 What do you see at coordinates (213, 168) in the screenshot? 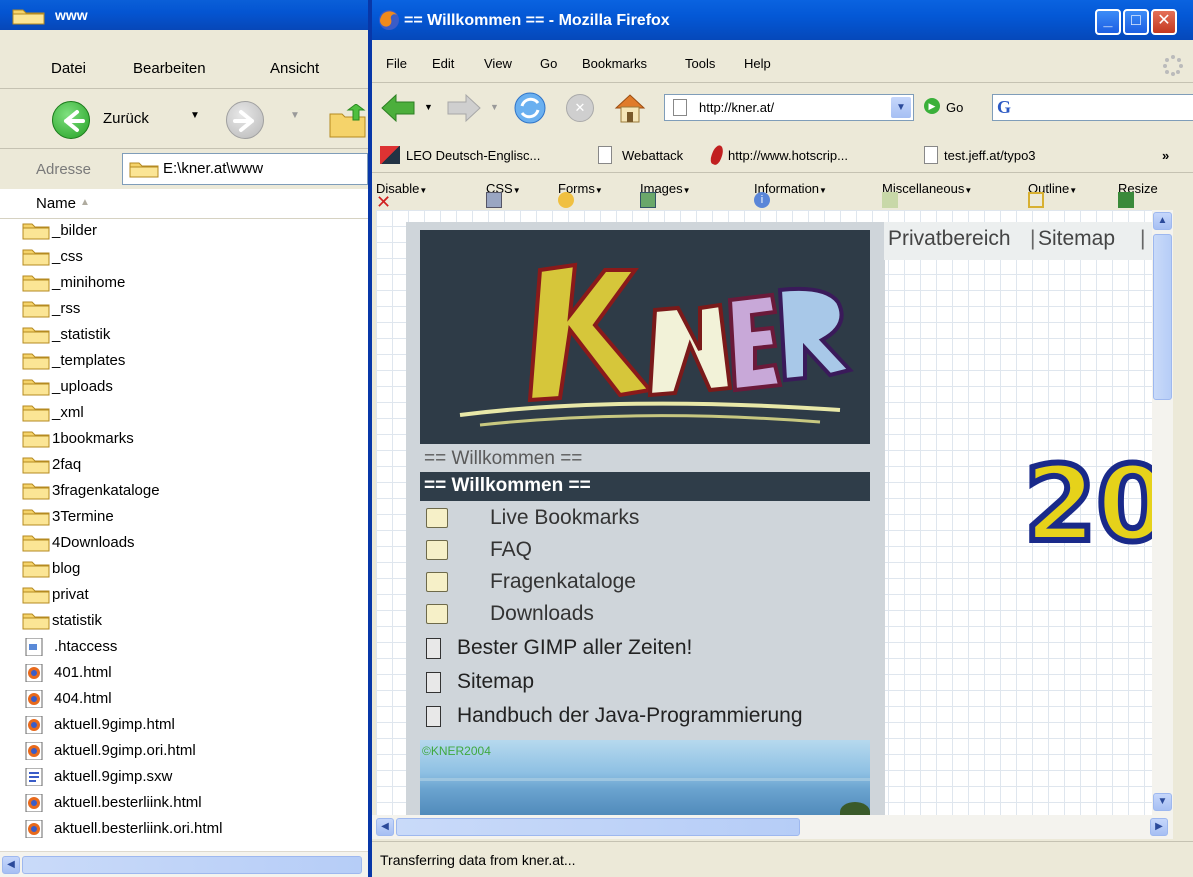
I see `address-value: E:\kner.at\www` at bounding box center [213, 168].